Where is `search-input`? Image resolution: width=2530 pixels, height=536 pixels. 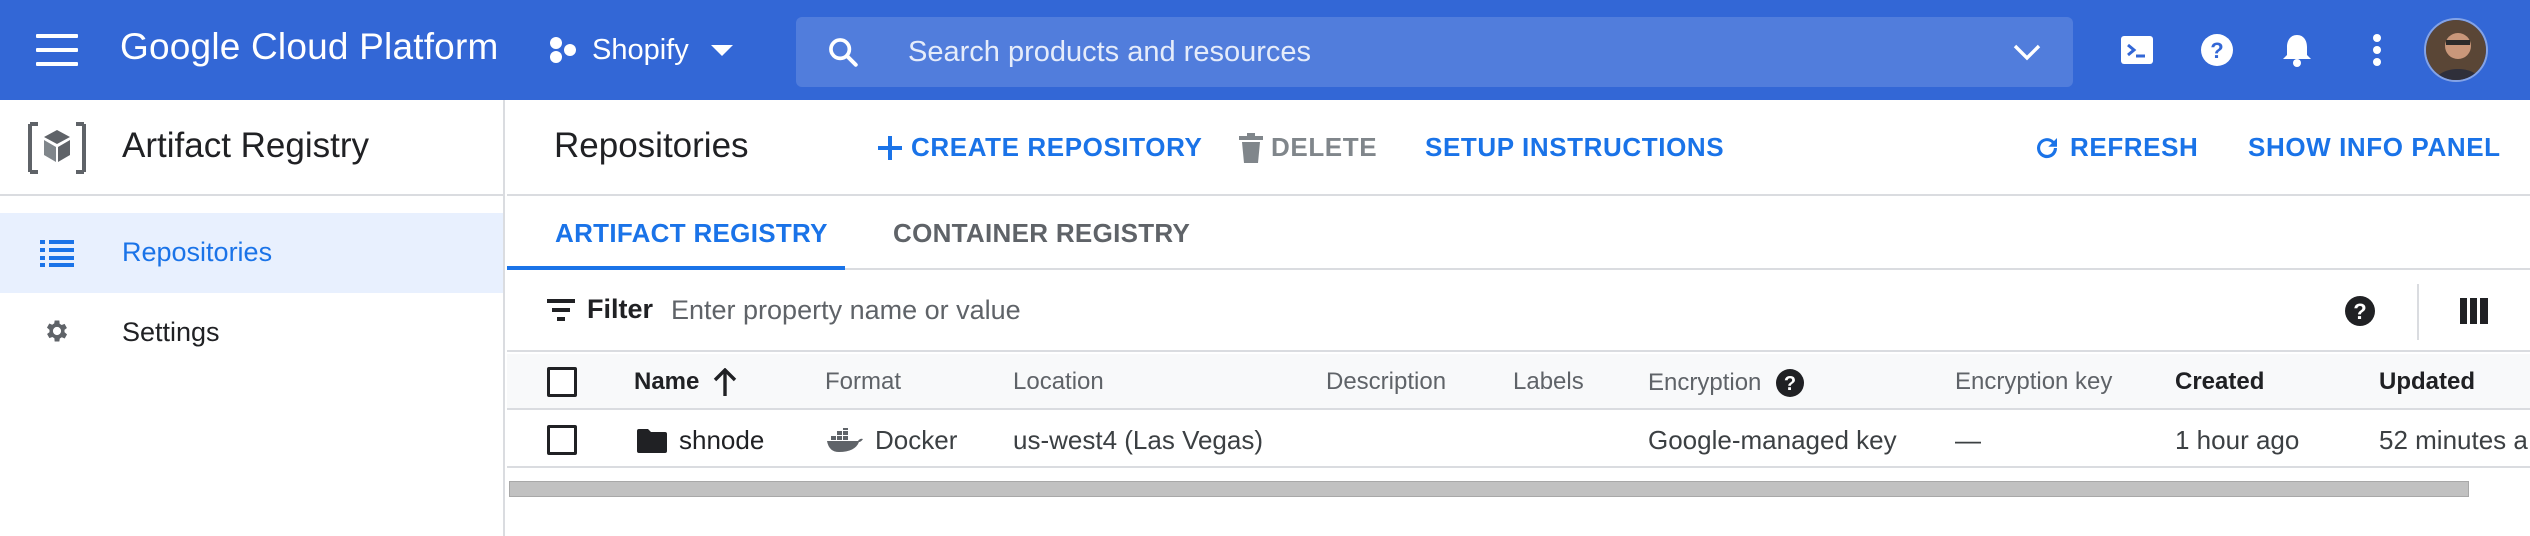
search-input is located at coordinates (1433, 52).